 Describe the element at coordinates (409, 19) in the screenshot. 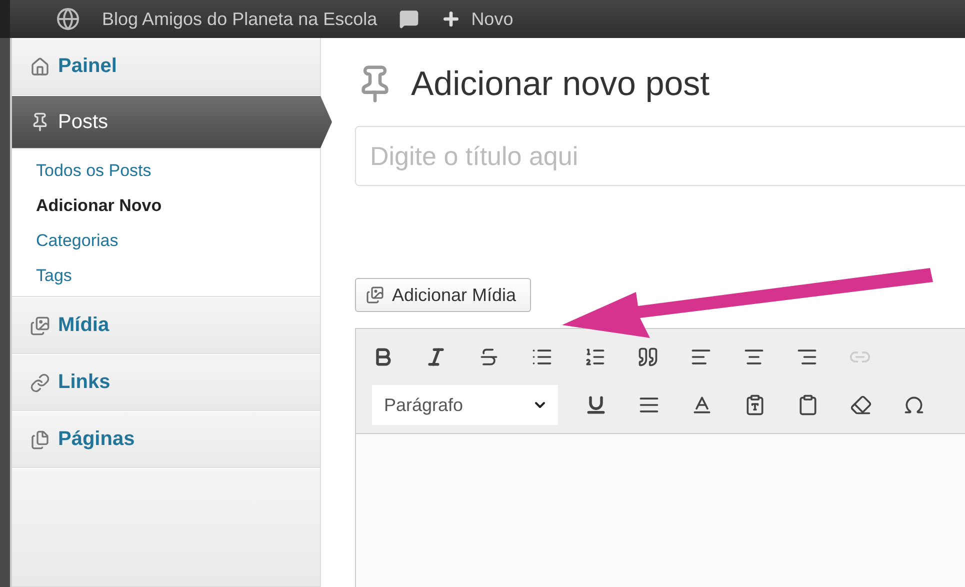

I see `comment-icon` at that location.